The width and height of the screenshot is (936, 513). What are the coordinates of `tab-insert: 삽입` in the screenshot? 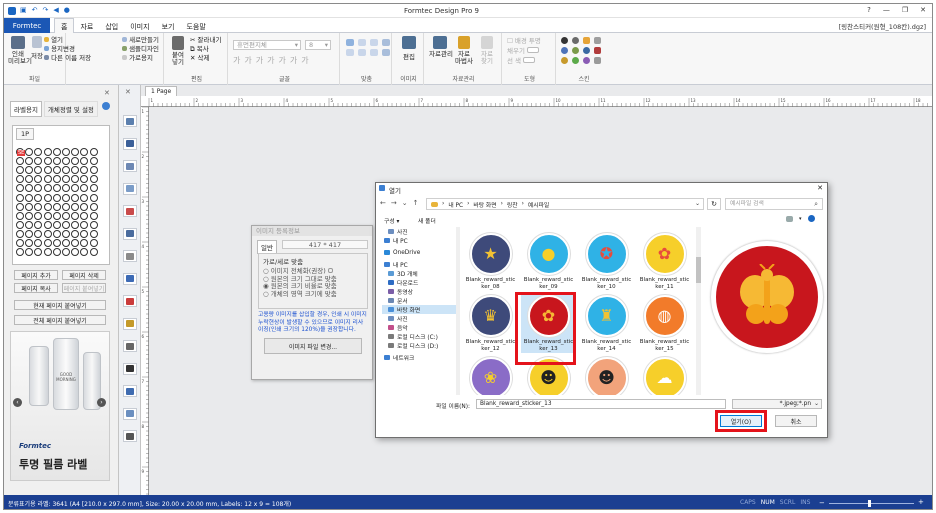 It's located at (111, 25).